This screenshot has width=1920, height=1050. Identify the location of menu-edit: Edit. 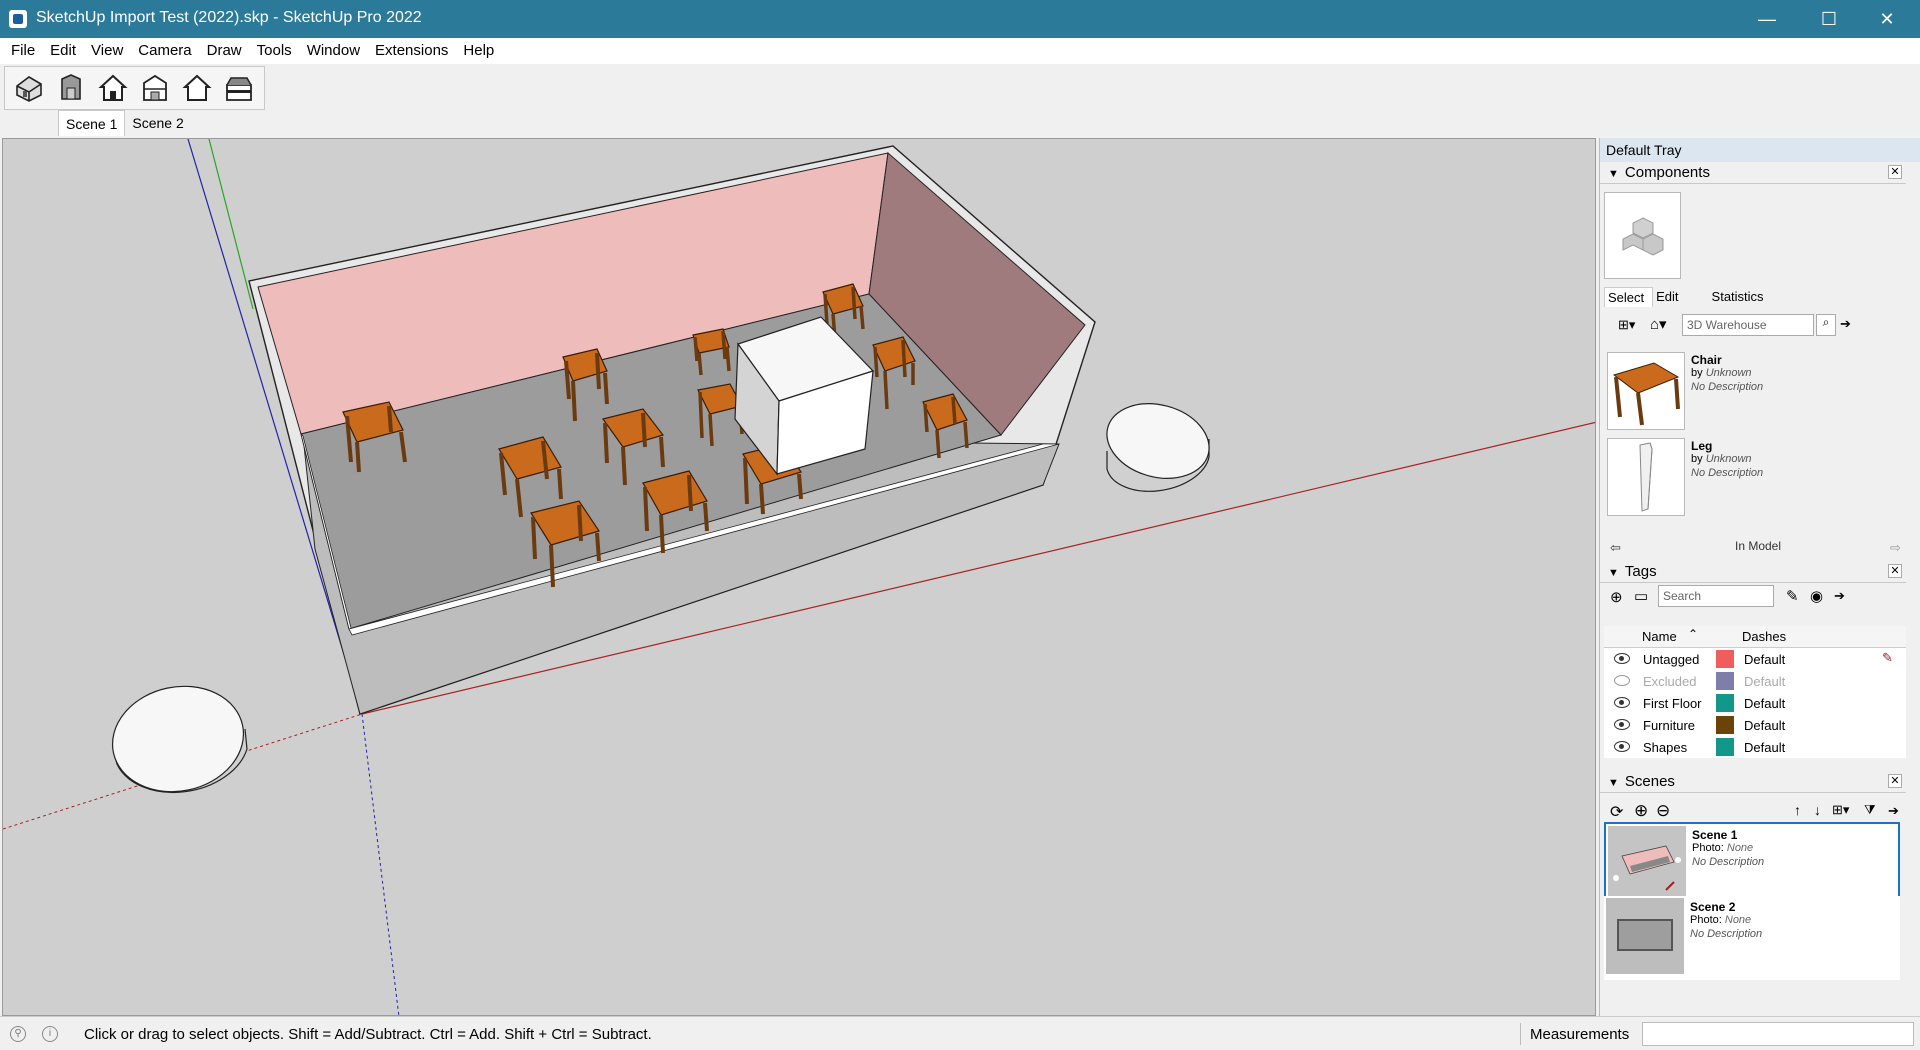
(63, 51).